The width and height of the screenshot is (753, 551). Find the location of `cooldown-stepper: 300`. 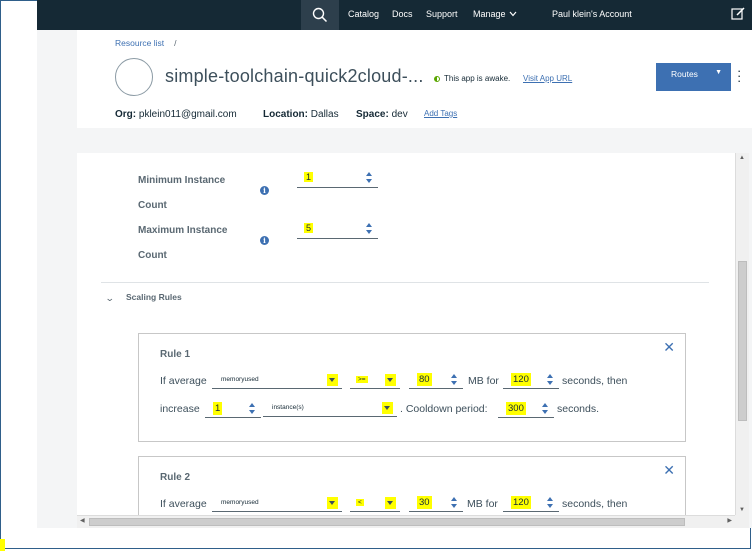

cooldown-stepper: 300 is located at coordinates (526, 408).